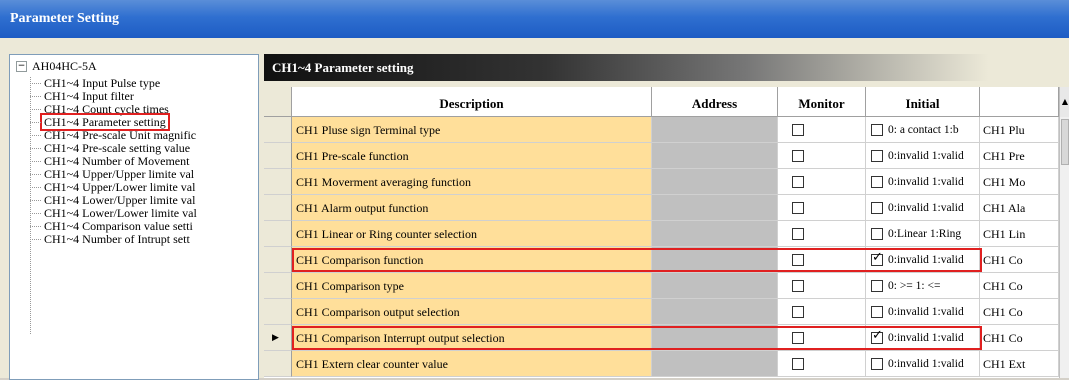 The width and height of the screenshot is (1069, 380). What do you see at coordinates (64, 65) in the screenshot?
I see `tree-root-label: AH04HC-5A` at bounding box center [64, 65].